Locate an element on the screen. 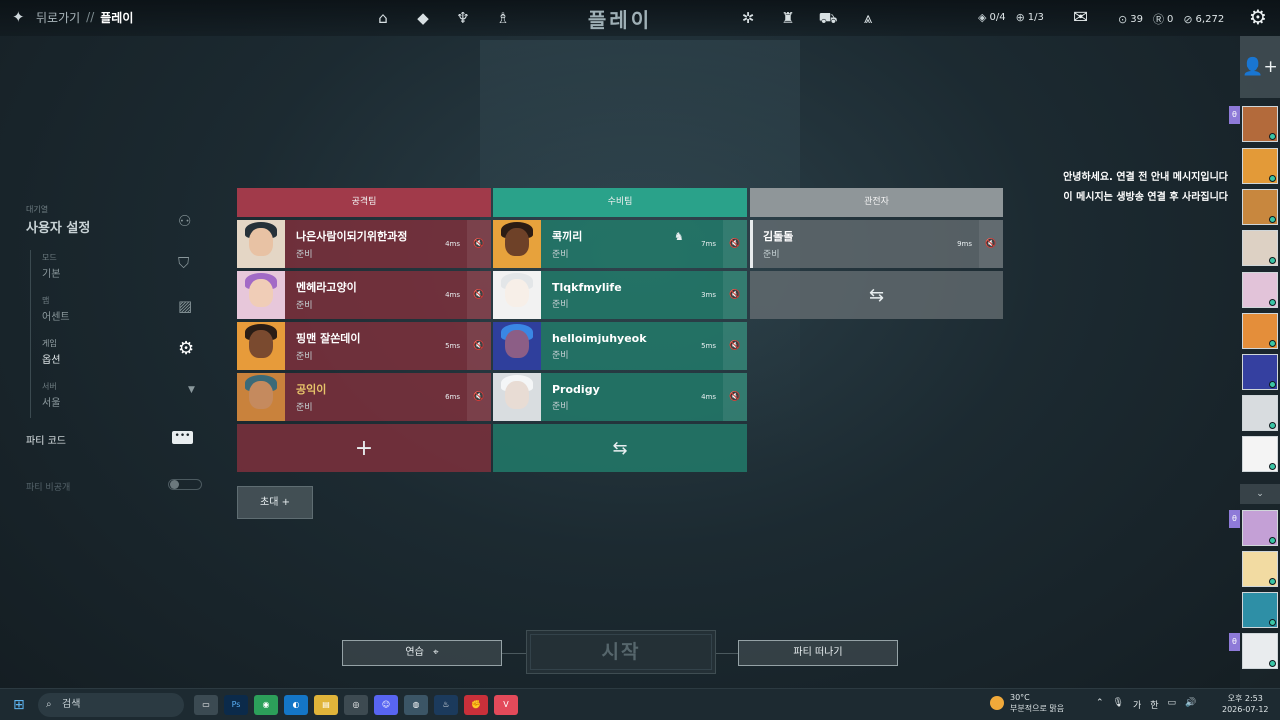 The width and height of the screenshot is (1280, 720). photoshop-icon: Ps is located at coordinates (236, 705).